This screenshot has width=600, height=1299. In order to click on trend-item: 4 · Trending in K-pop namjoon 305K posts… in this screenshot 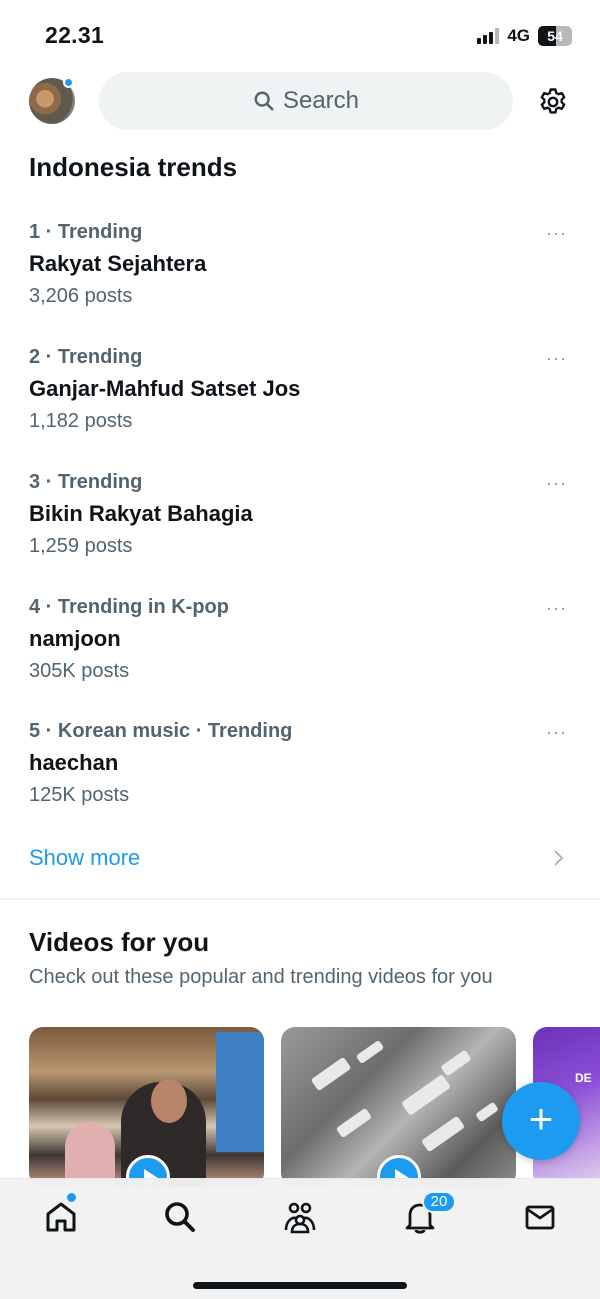, I will do `click(300, 651)`.